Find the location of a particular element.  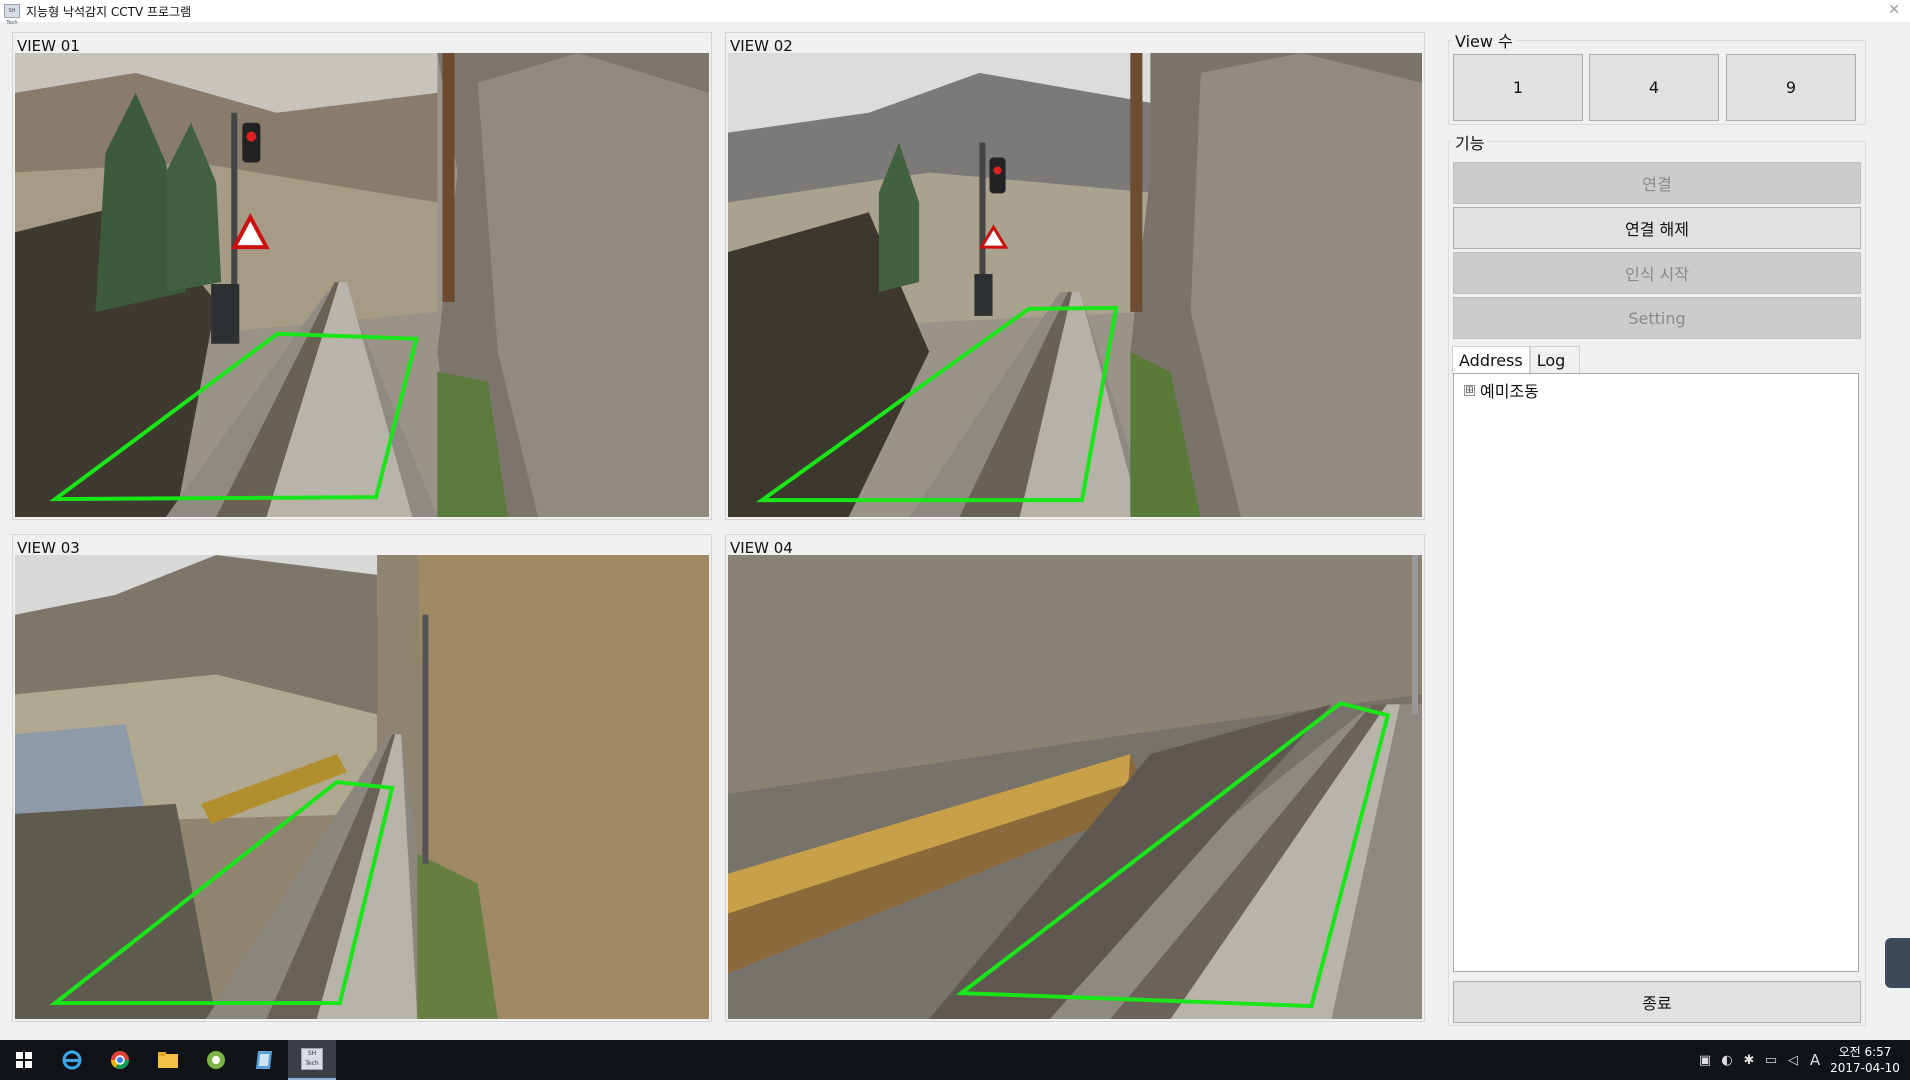

function-title: 기능 is located at coordinates (1470, 142).